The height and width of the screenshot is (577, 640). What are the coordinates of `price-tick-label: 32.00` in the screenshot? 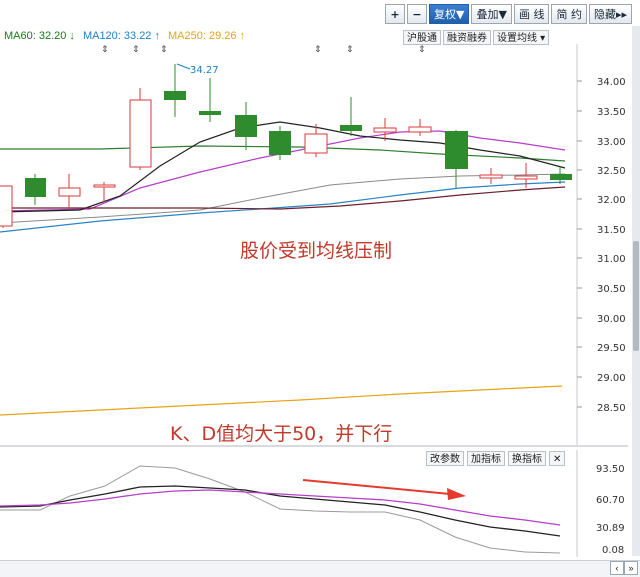 It's located at (611, 200).